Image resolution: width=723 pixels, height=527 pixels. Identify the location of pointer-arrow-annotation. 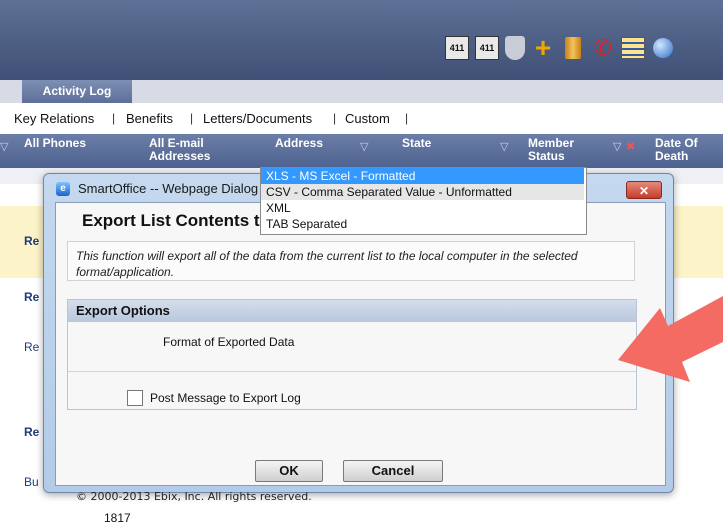
(670, 339).